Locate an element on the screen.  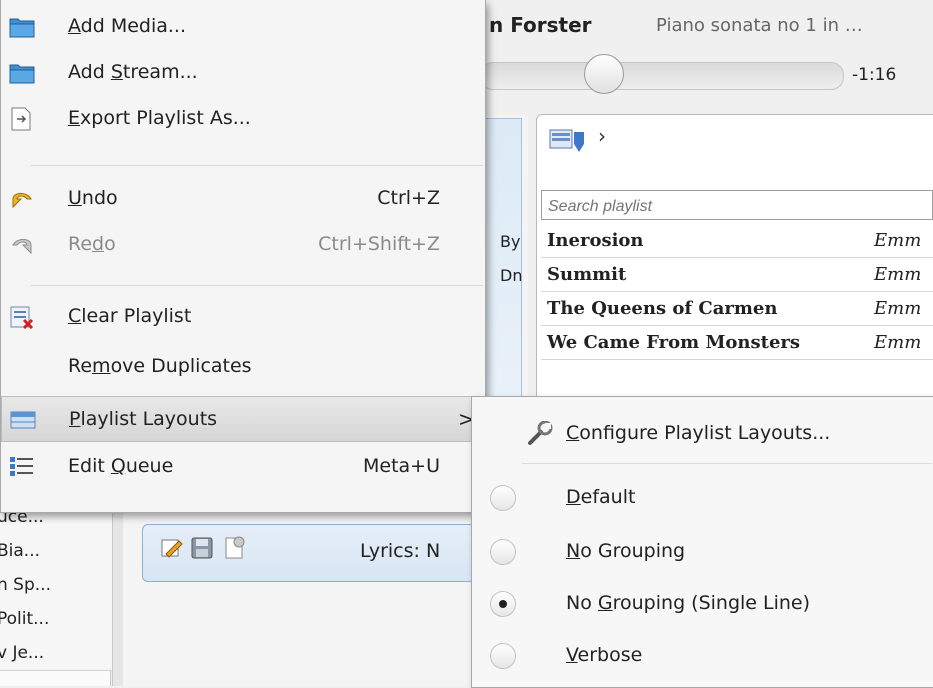
progress-slider is located at coordinates (662, 76).